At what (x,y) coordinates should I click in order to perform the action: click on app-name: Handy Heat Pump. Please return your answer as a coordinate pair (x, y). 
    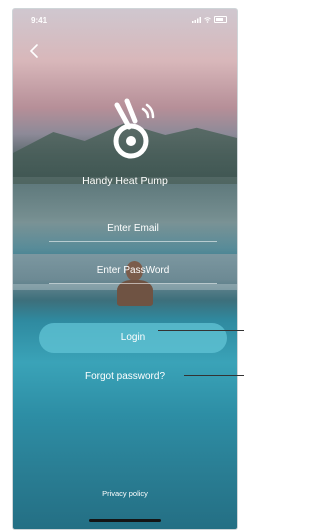
    Looking at the image, I should click on (125, 181).